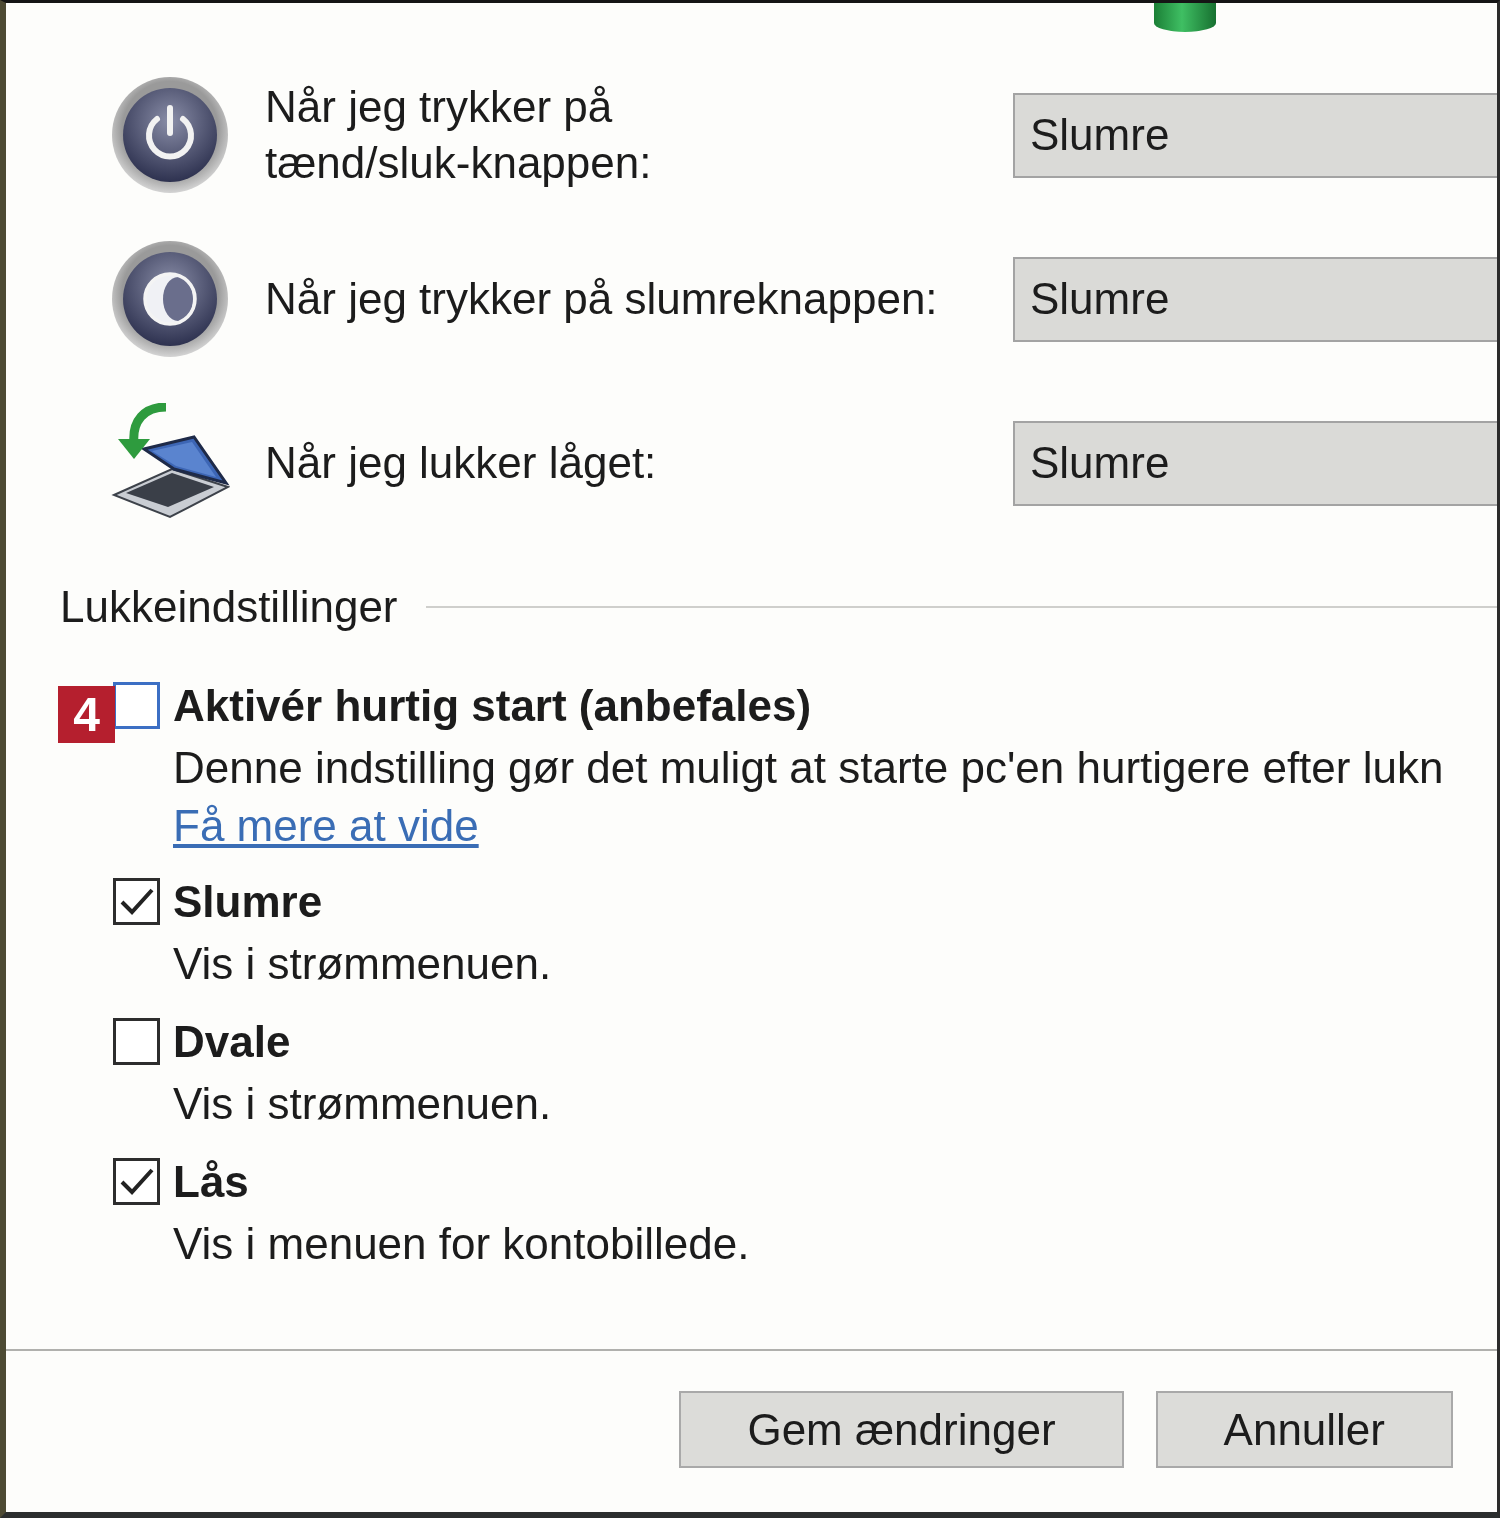 The height and width of the screenshot is (1518, 1500). What do you see at coordinates (459, 135) in the screenshot?
I see `action-label: Når jeg trykker på tænd/sluk-knappen:` at bounding box center [459, 135].